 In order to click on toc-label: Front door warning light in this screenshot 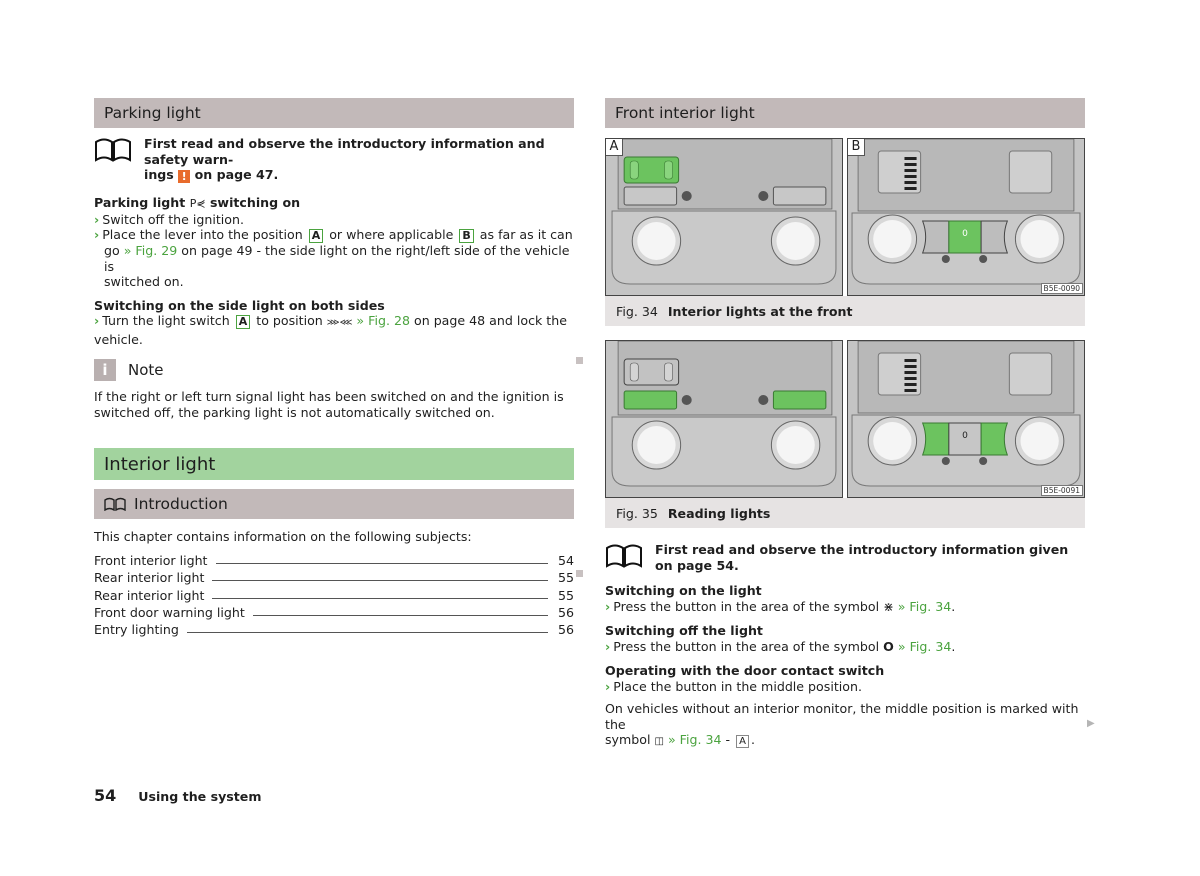, I will do `click(169, 613)`.